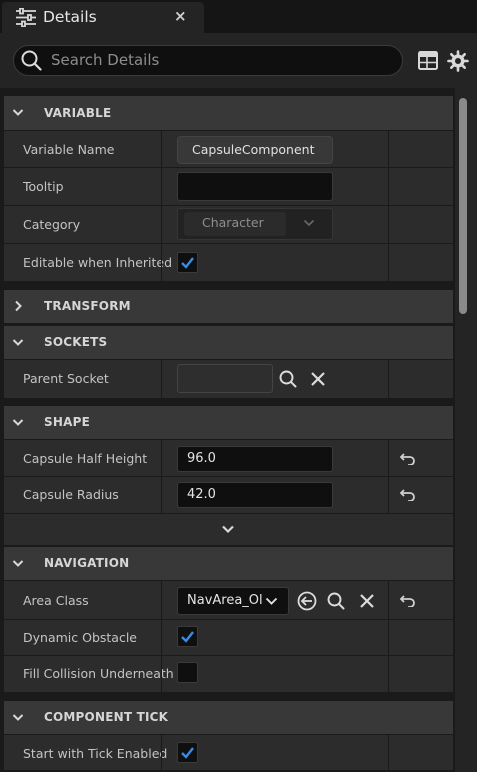  I want to click on tab-title: Details, so click(70, 17).